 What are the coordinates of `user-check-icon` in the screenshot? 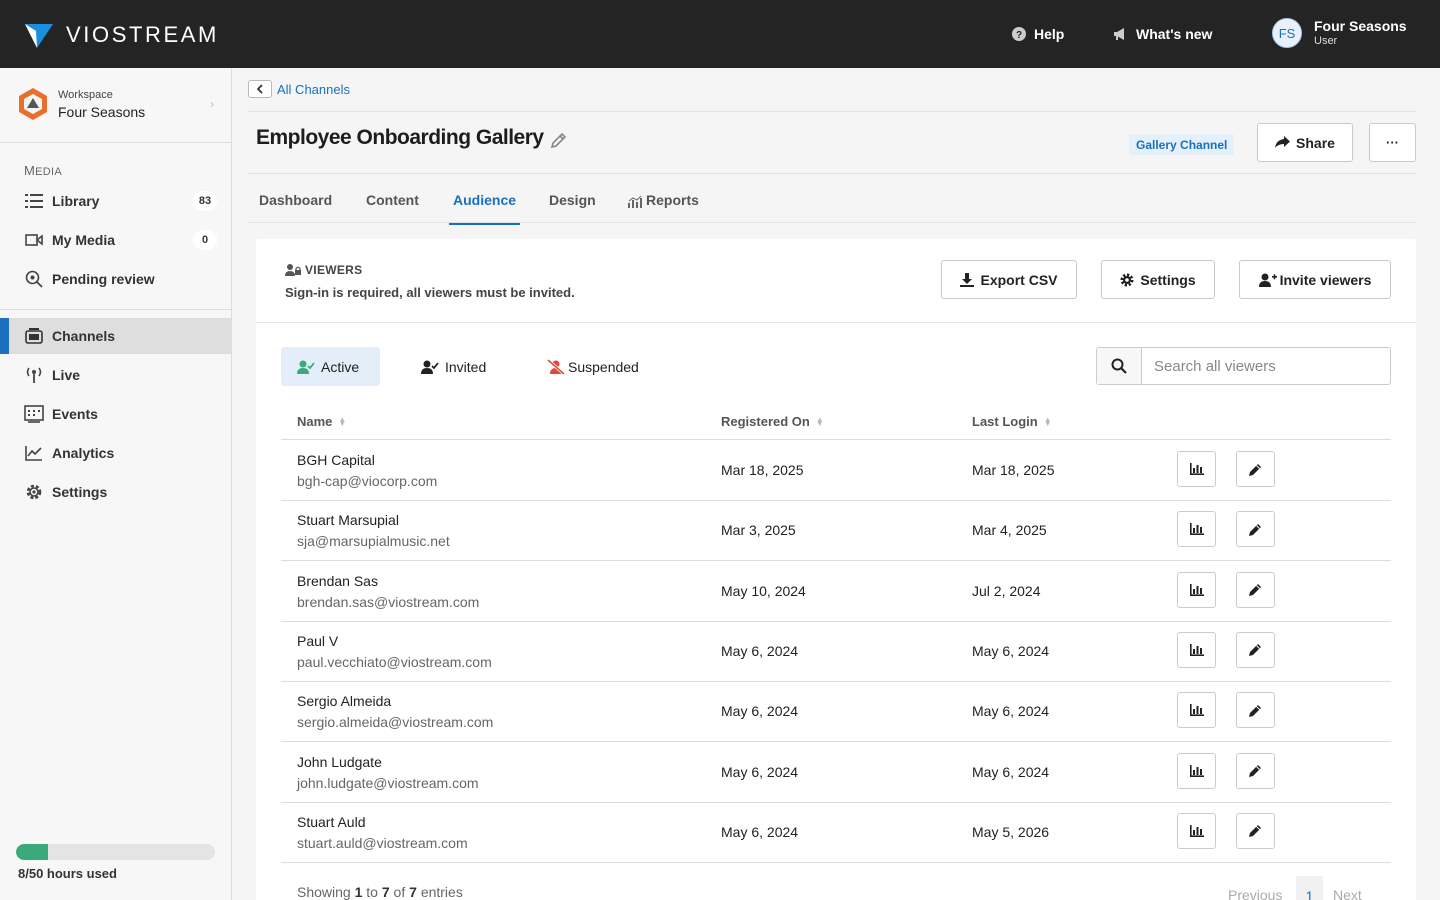 It's located at (306, 367).